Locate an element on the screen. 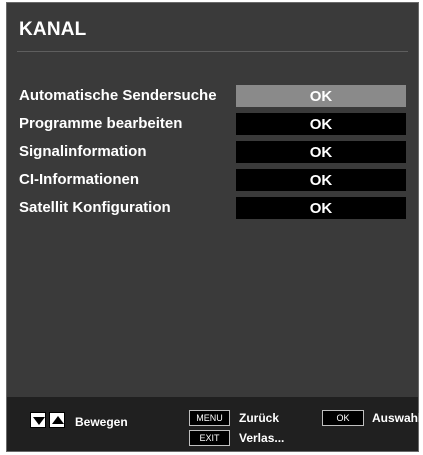 This screenshot has height=455, width=423. menu-item-ci-informationen: CI-Informationen OK is located at coordinates (213, 180).